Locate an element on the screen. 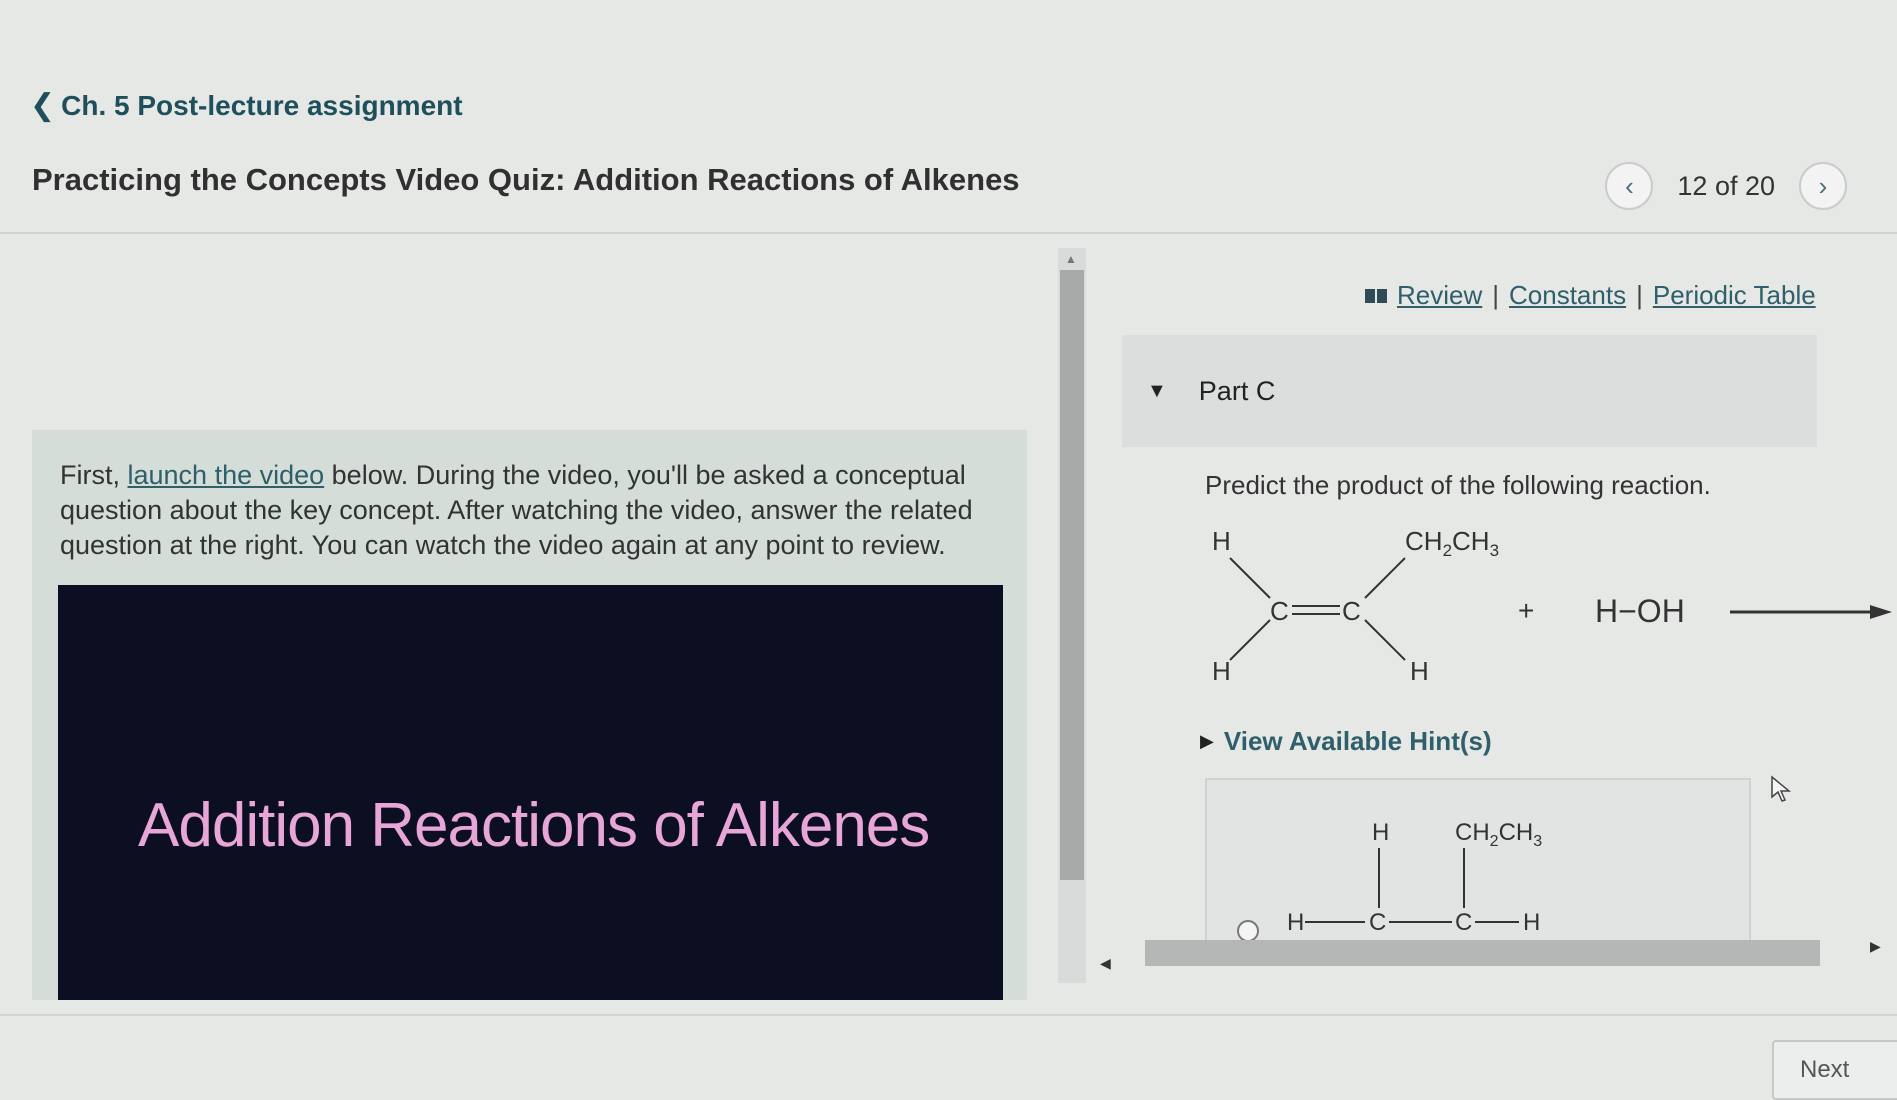 This screenshot has height=1100, width=1897. resource-links: Review | Constants | Periodic Table is located at coordinates (1590, 295).